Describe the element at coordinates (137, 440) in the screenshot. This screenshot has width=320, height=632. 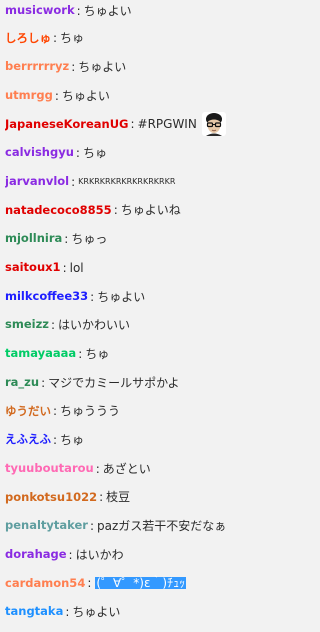
I see `chat-message: えふえふ: ちゅ` at that location.